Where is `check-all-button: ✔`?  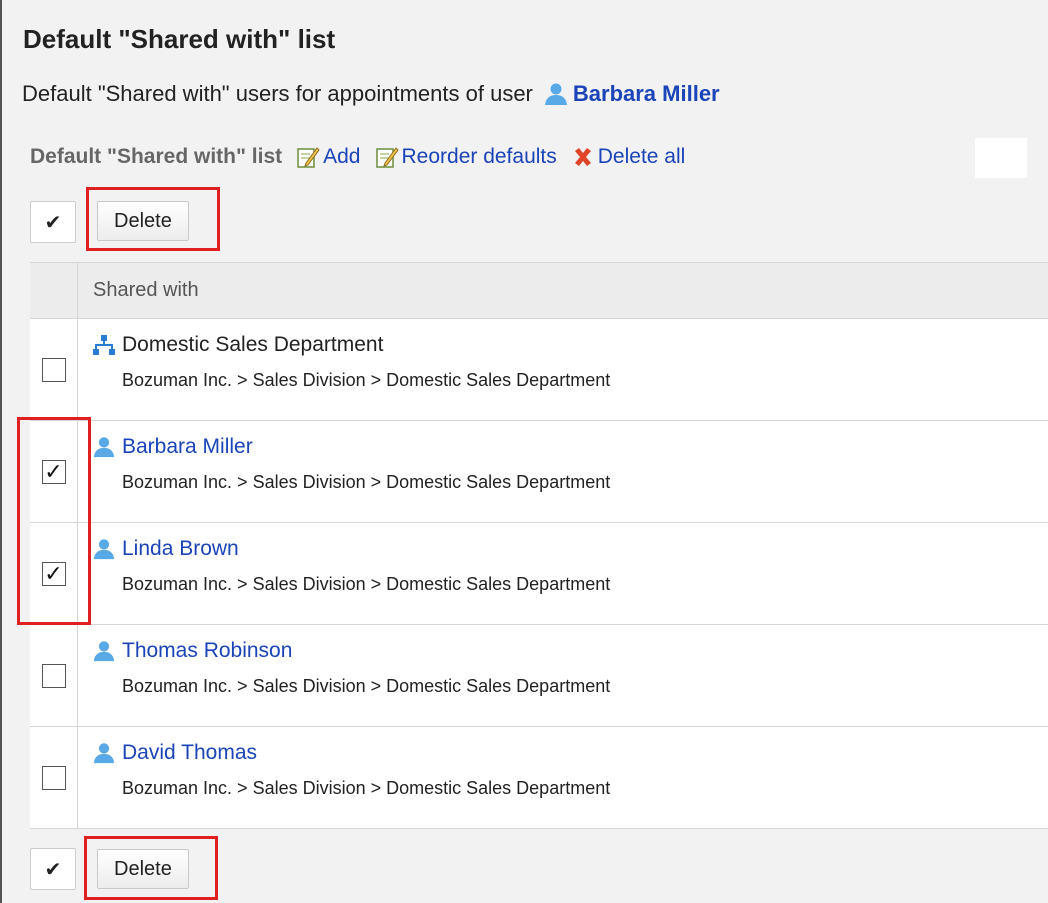 check-all-button: ✔ is located at coordinates (53, 222).